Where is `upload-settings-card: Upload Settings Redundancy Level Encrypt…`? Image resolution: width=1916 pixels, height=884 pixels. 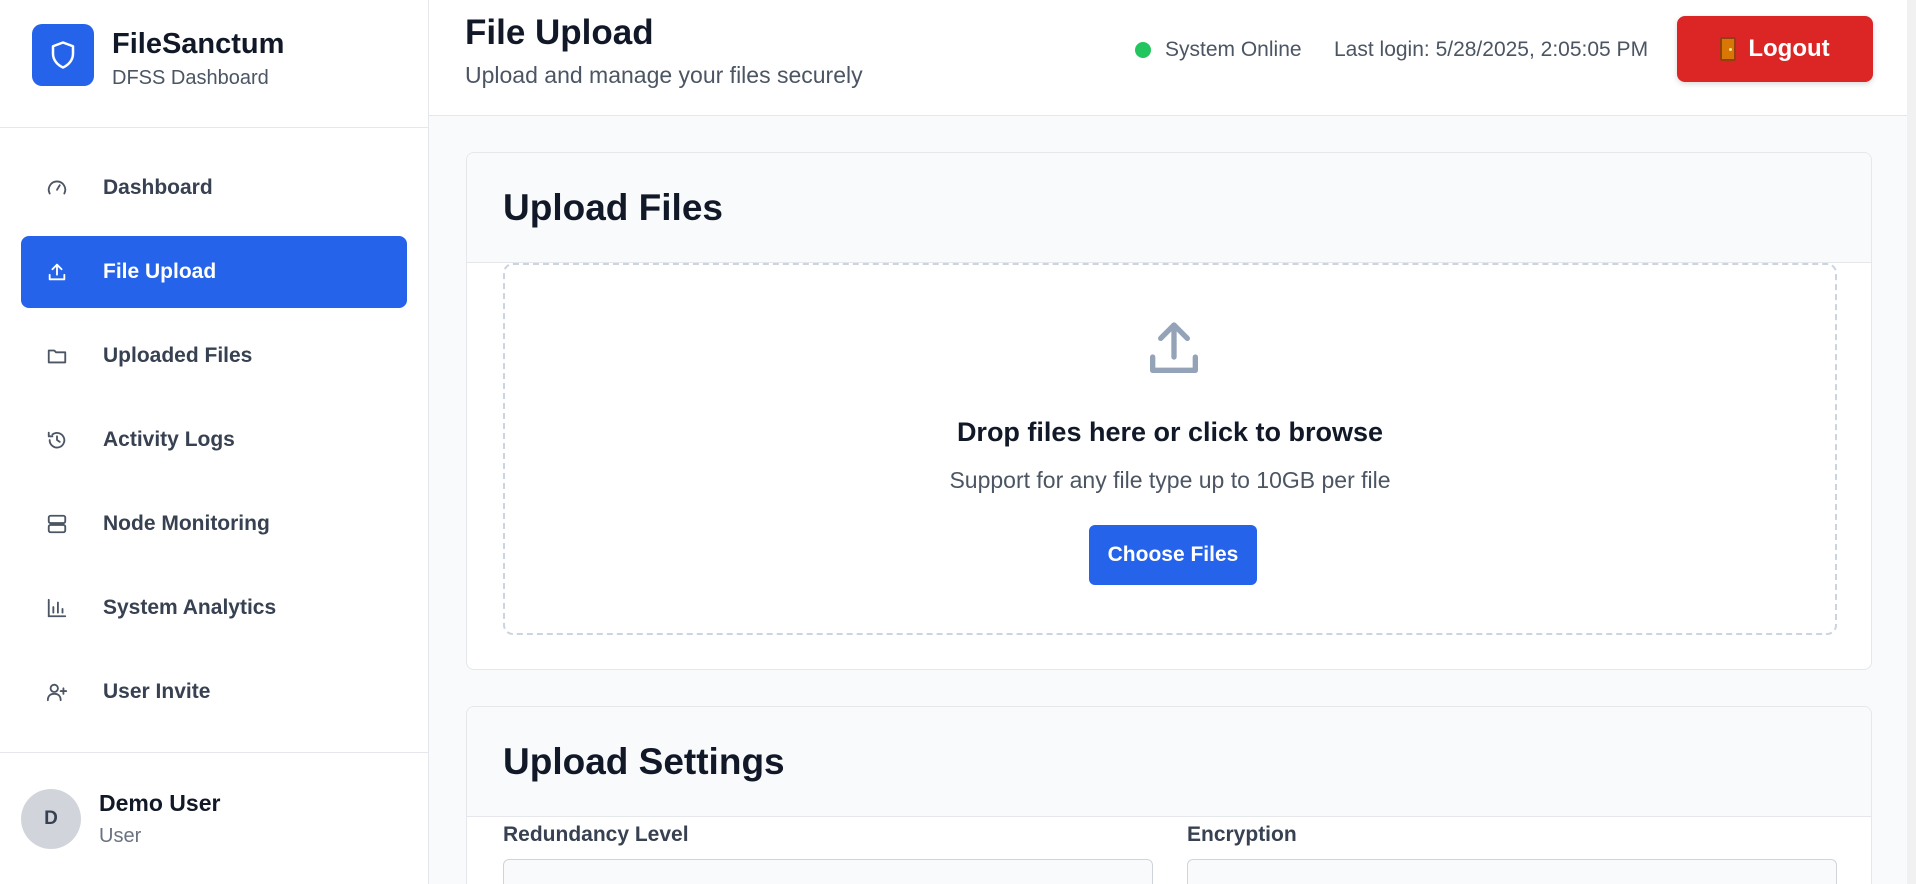 upload-settings-card: Upload Settings Redundancy Level Encrypt… is located at coordinates (1169, 795).